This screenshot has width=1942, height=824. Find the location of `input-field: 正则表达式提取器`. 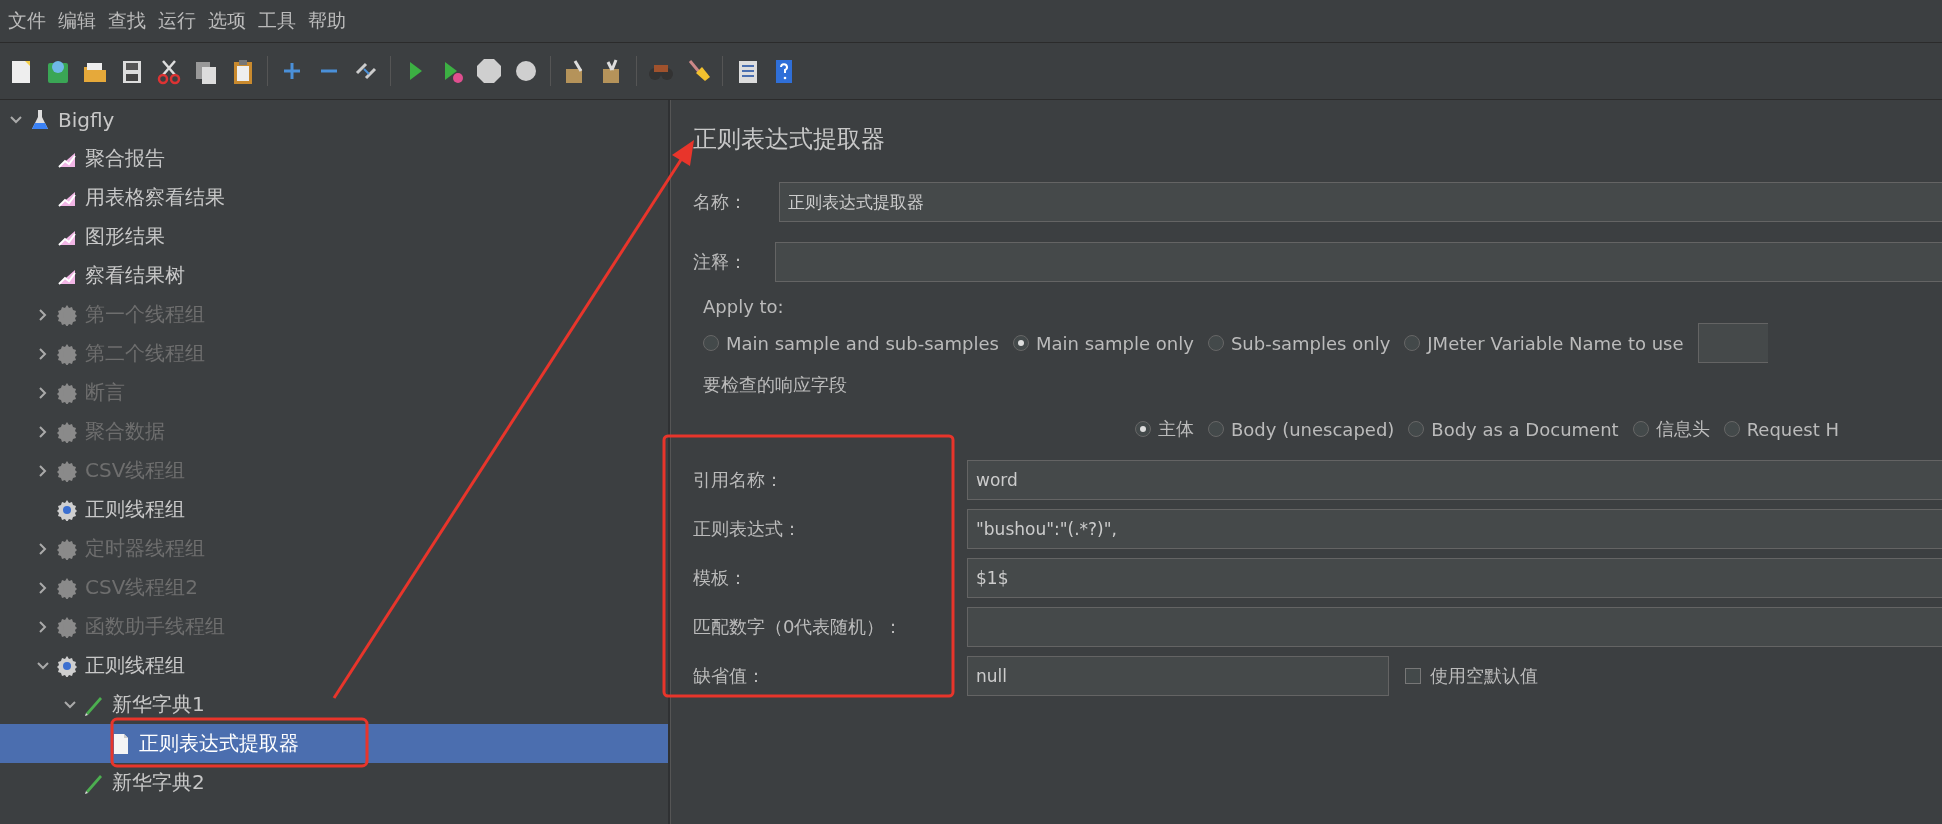

input-field: 正则表达式提取器 is located at coordinates (1360, 202).